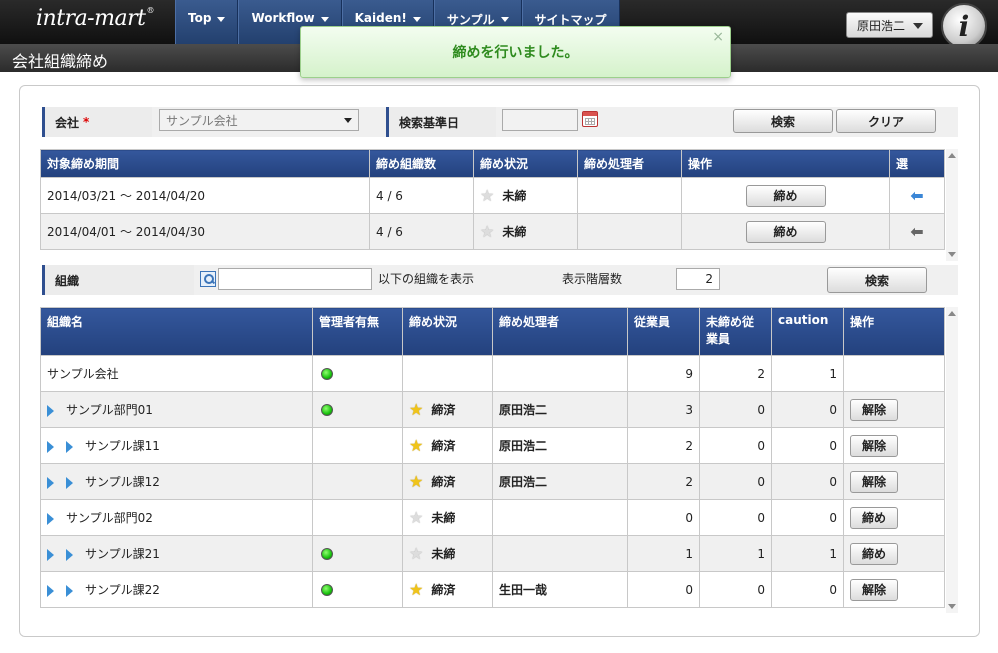 The height and width of the screenshot is (653, 998). I want to click on period-row: 2014/04/01 ～ 2014/04/30 4 / 6 ★ 未締 締め ⬅, so click(492, 231).